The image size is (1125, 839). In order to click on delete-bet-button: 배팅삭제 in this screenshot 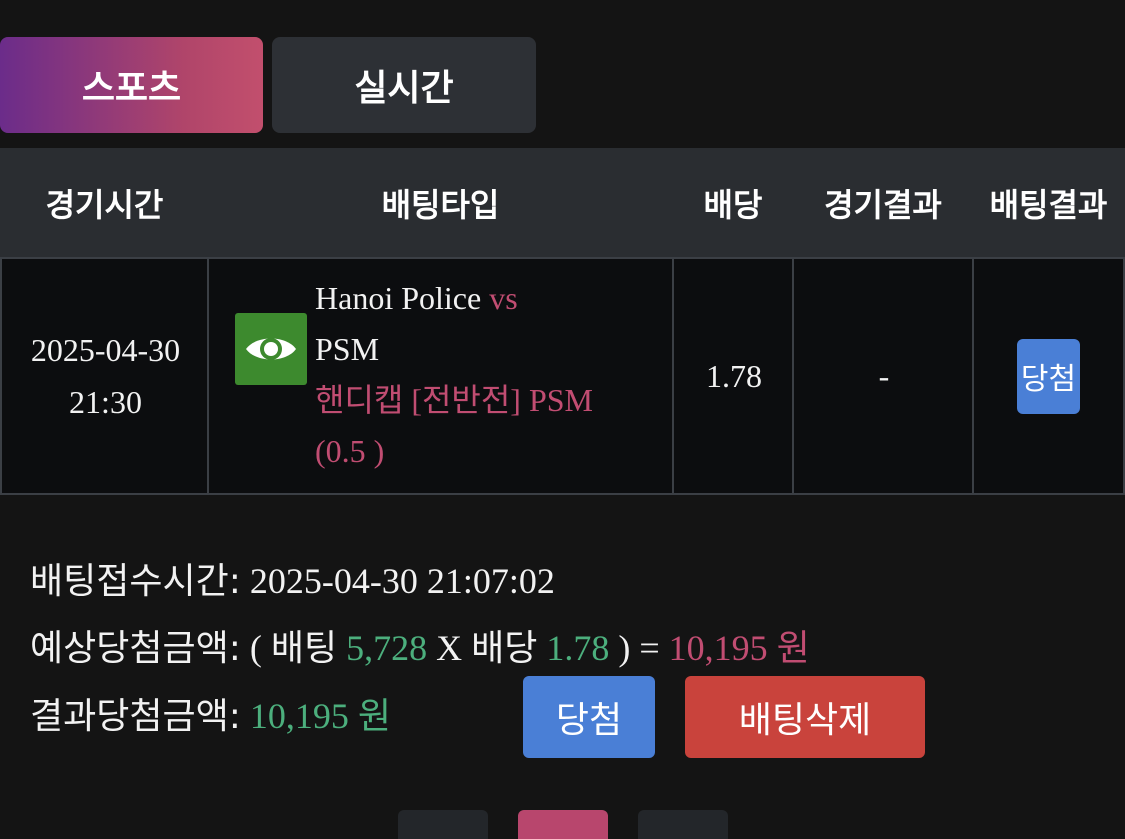, I will do `click(805, 717)`.